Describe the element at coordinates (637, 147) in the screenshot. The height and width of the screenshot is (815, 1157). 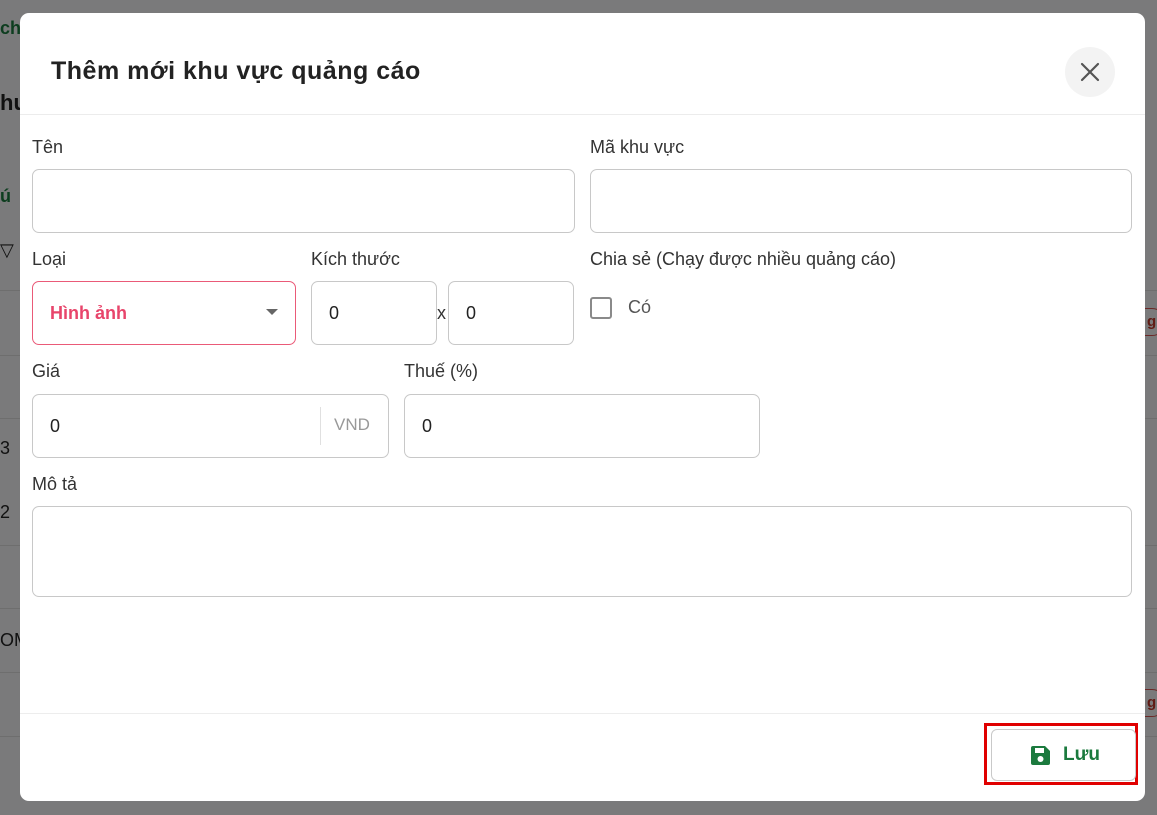
I see `area-code-label: Mã khu vực` at that location.